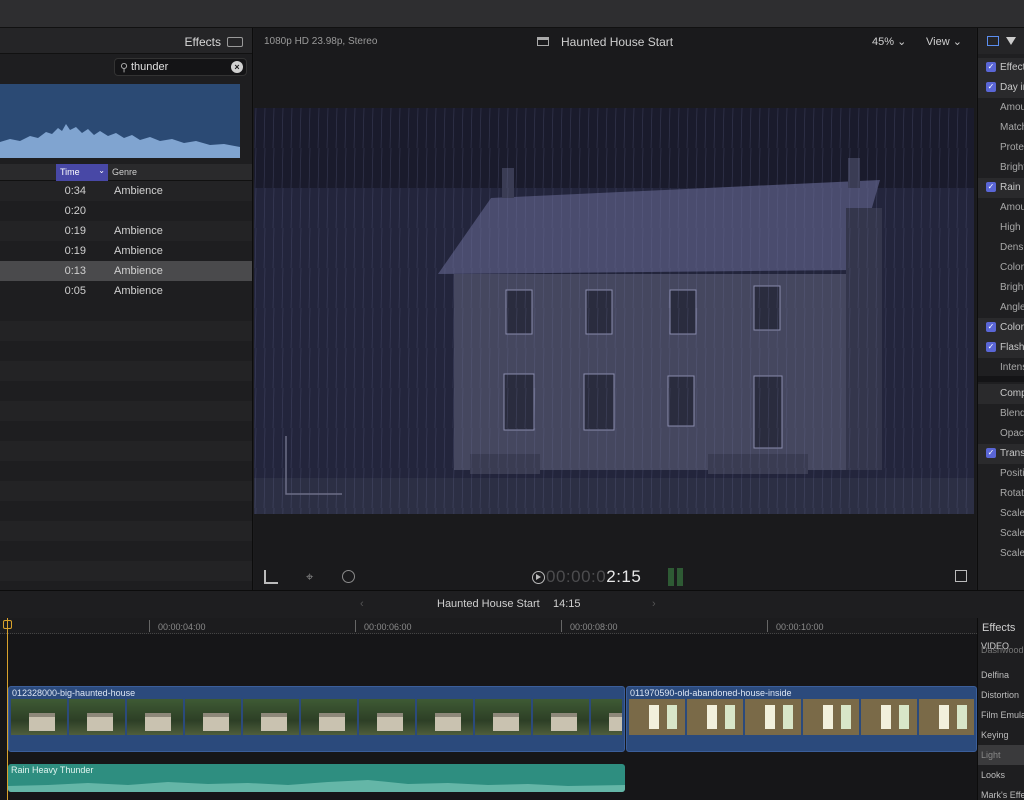  Describe the element at coordinates (1001, 715) in the screenshot. I see `effects-list-item: Film Emulation` at that location.